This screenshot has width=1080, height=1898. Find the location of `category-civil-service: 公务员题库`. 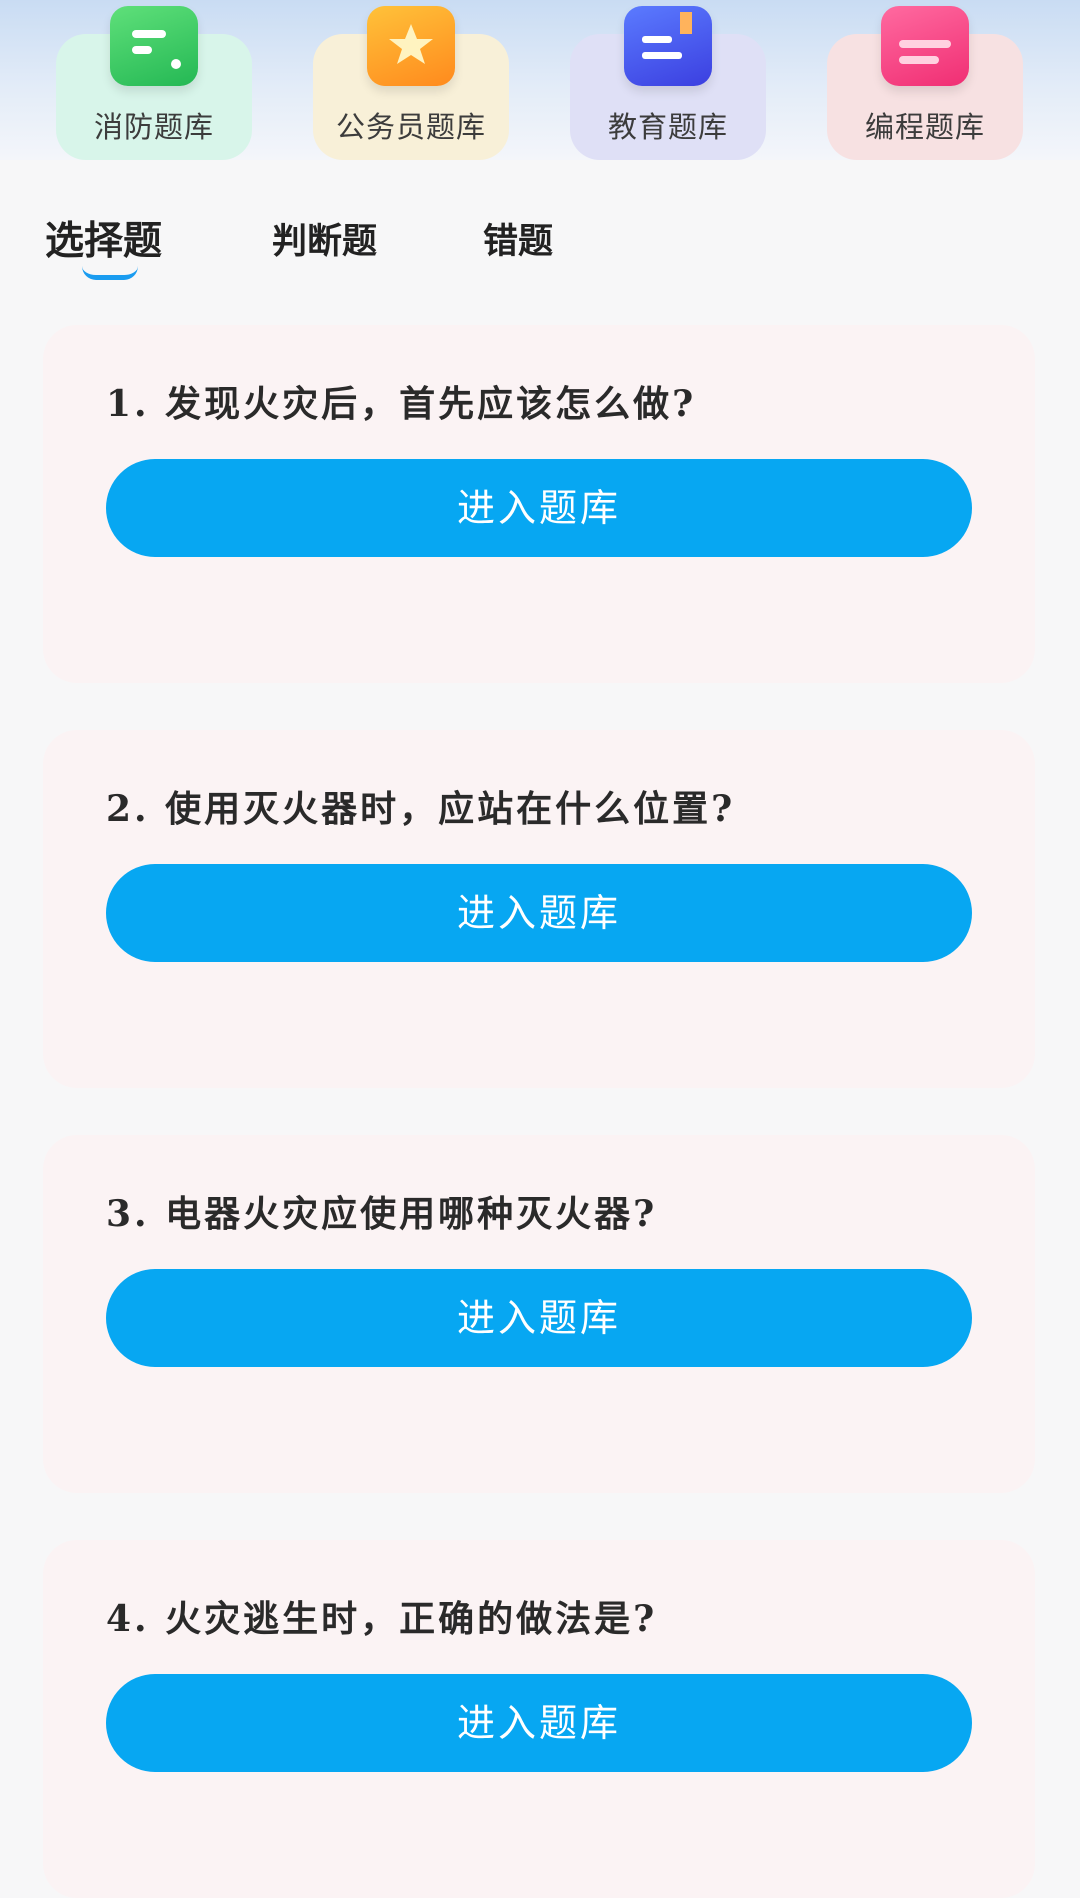

category-civil-service: 公务员题库 is located at coordinates (411, 83).